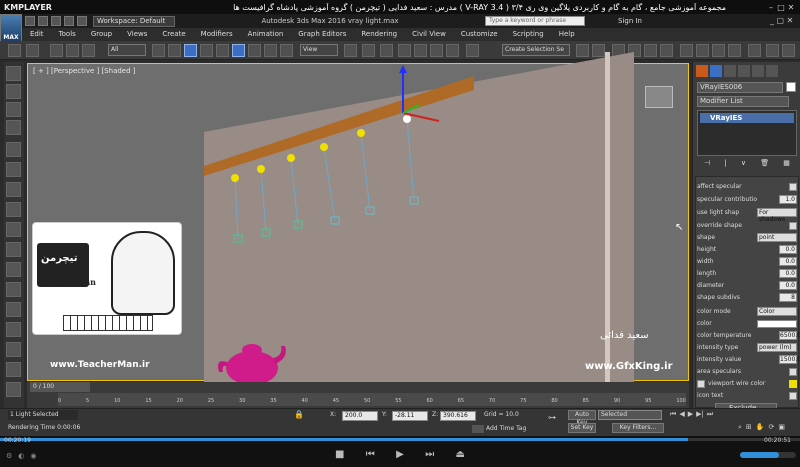  What do you see at coordinates (630, 415) in the screenshot?
I see `key-mode-dropdown: Selected` at bounding box center [630, 415].